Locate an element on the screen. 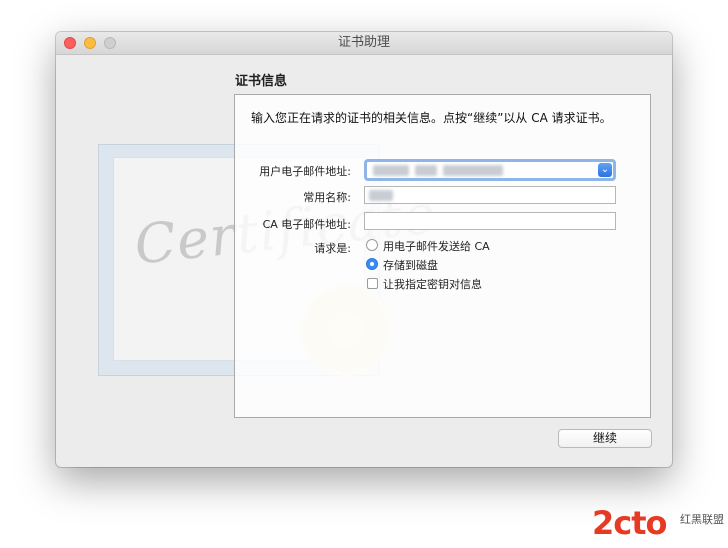 The height and width of the screenshot is (548, 728). specify-key-pair-checkbox is located at coordinates (372, 283).